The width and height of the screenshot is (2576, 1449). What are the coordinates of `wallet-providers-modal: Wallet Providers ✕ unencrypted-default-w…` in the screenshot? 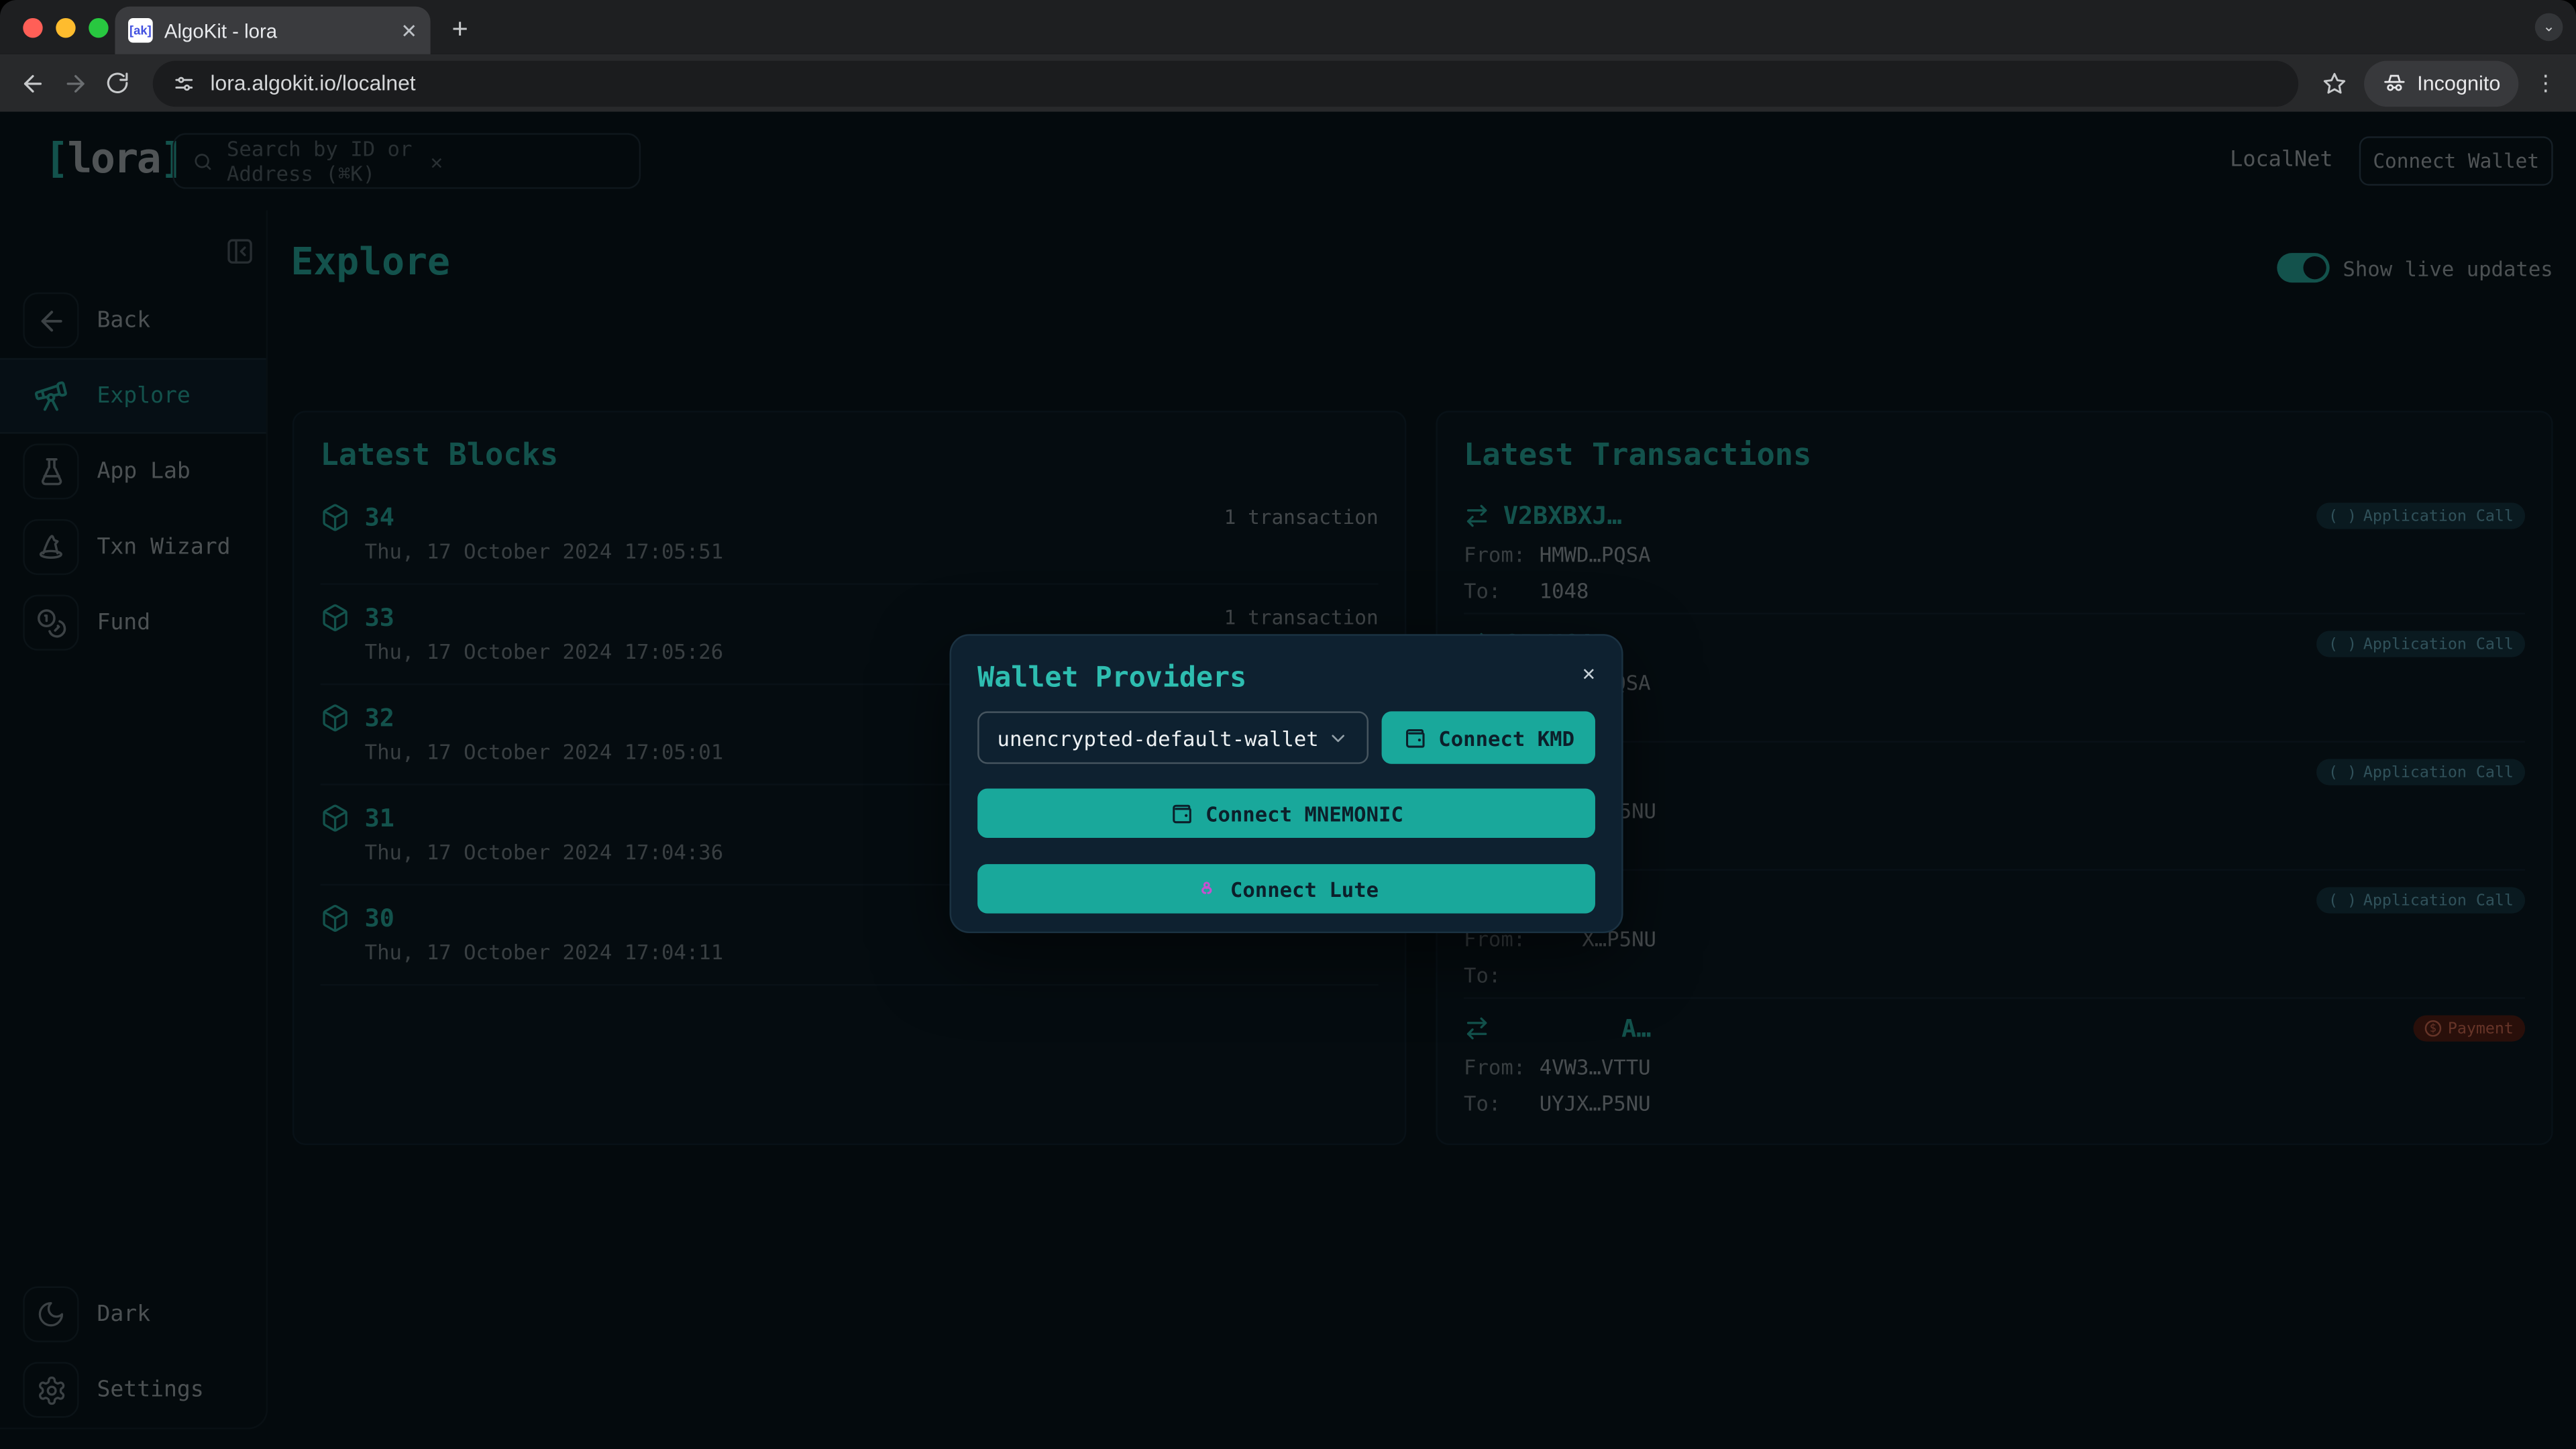 It's located at (1286, 784).